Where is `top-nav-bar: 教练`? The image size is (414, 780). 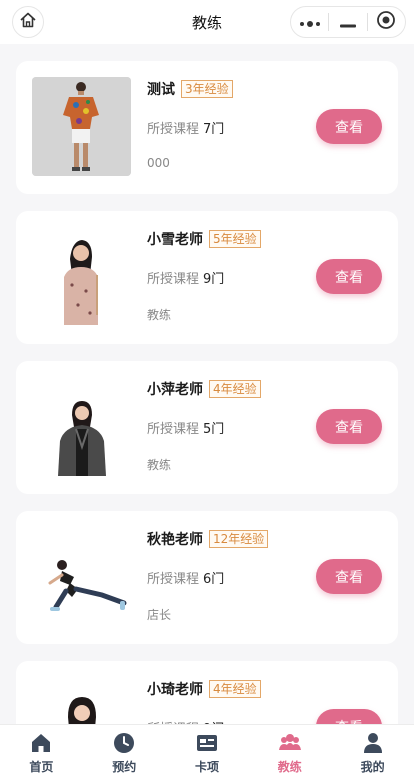
top-nav-bar: 教练 is located at coordinates (207, 22).